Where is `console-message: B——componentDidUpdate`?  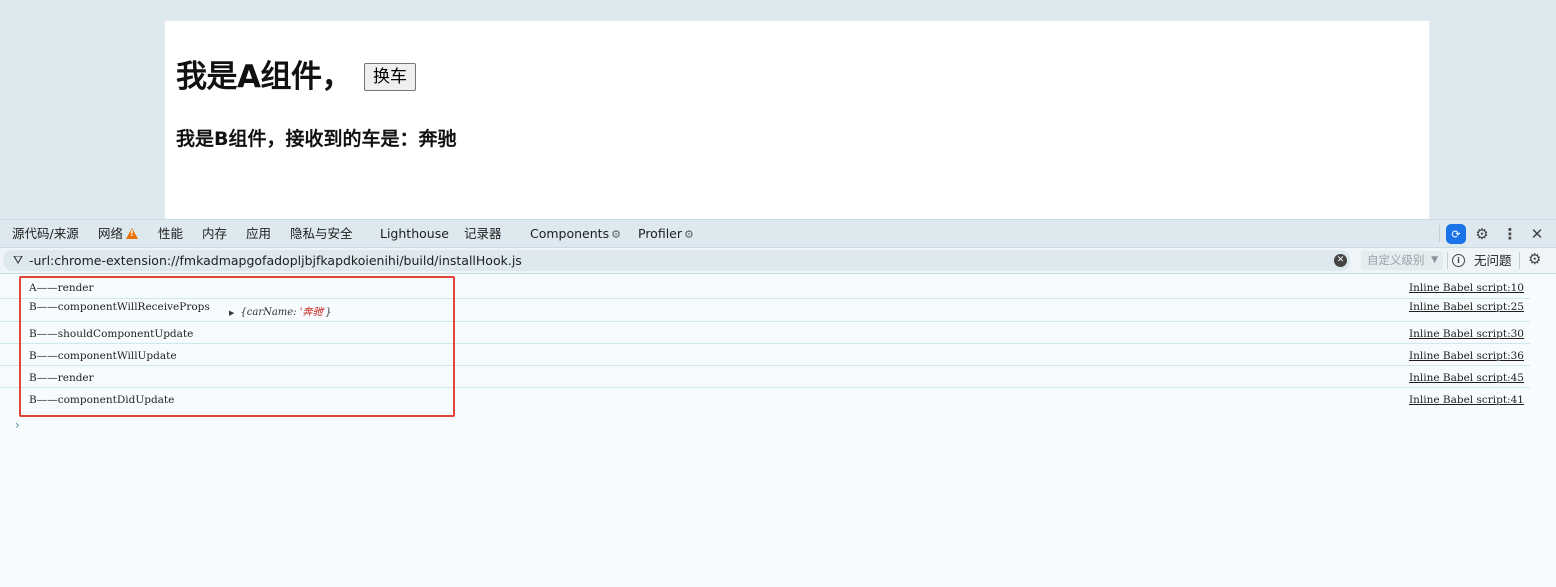
console-message: B——componentDidUpdate is located at coordinates (102, 400).